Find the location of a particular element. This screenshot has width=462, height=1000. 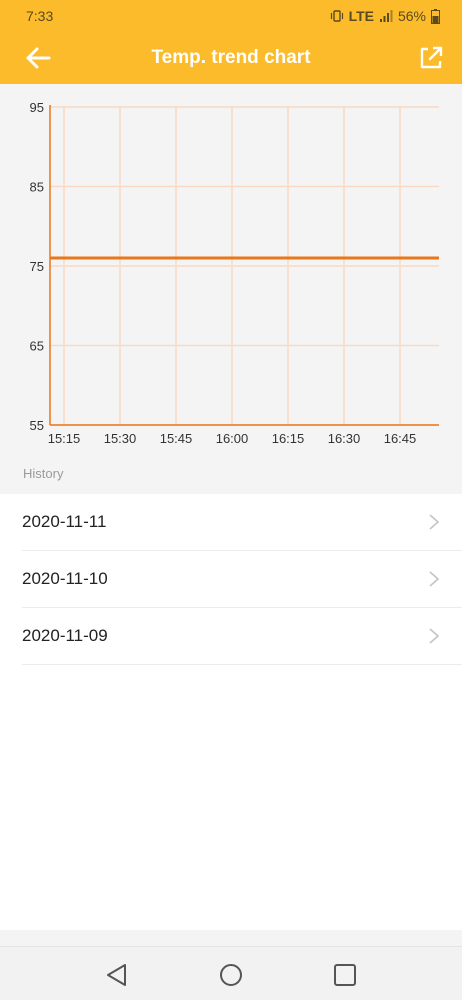

x-tick-label: 16:45 is located at coordinates (400, 438).